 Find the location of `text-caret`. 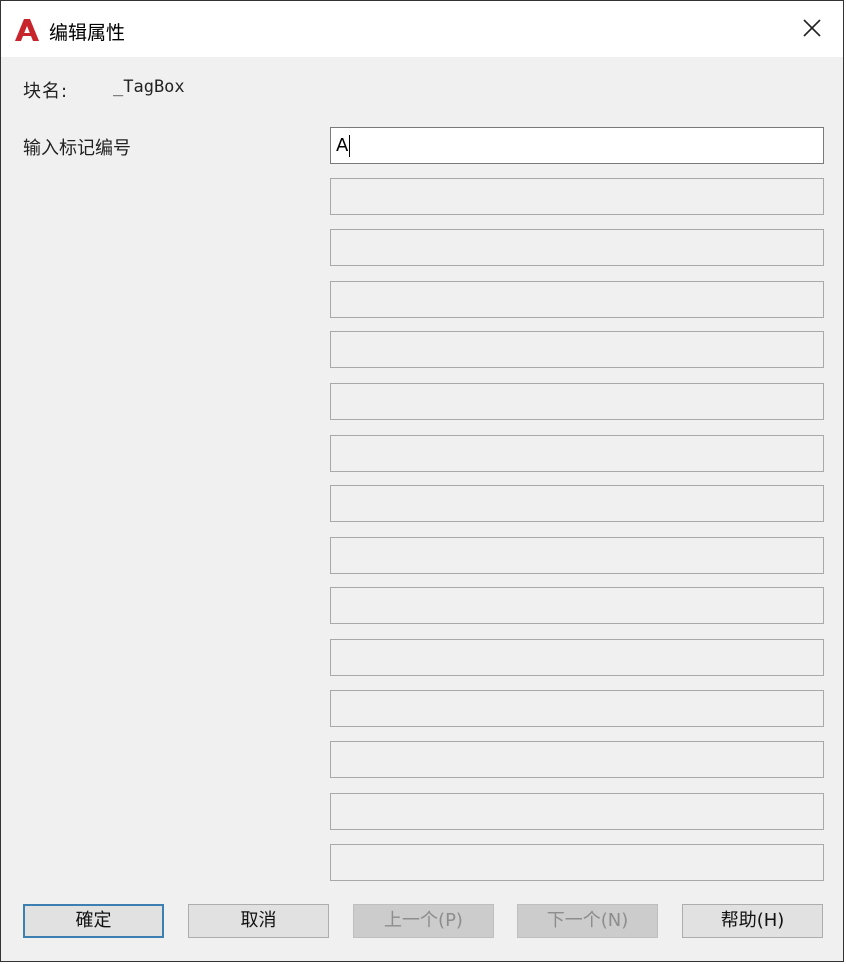

text-caret is located at coordinates (349, 146).